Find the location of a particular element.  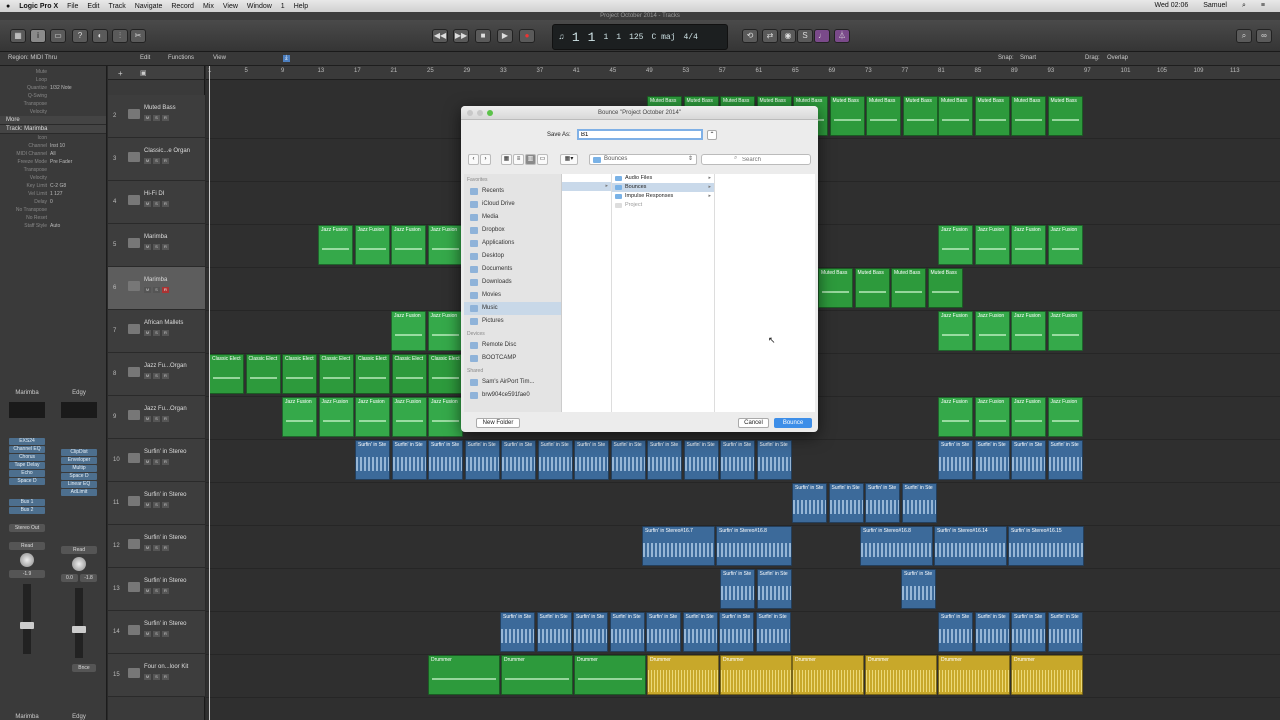

rewind-icon: ◀◀ is located at coordinates (440, 36).